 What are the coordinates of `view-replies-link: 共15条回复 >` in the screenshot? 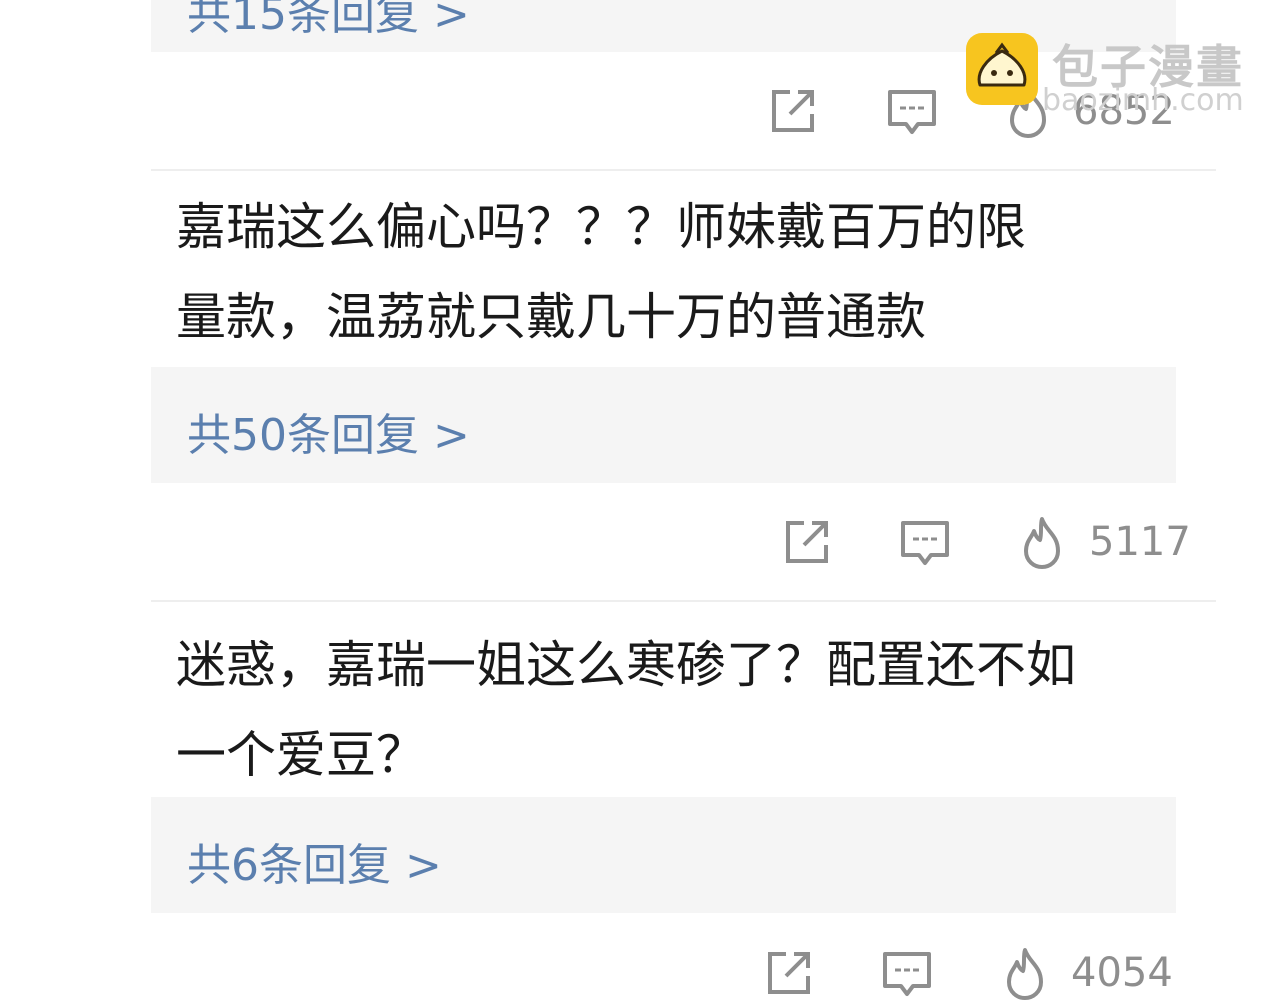 It's located at (328, 21).